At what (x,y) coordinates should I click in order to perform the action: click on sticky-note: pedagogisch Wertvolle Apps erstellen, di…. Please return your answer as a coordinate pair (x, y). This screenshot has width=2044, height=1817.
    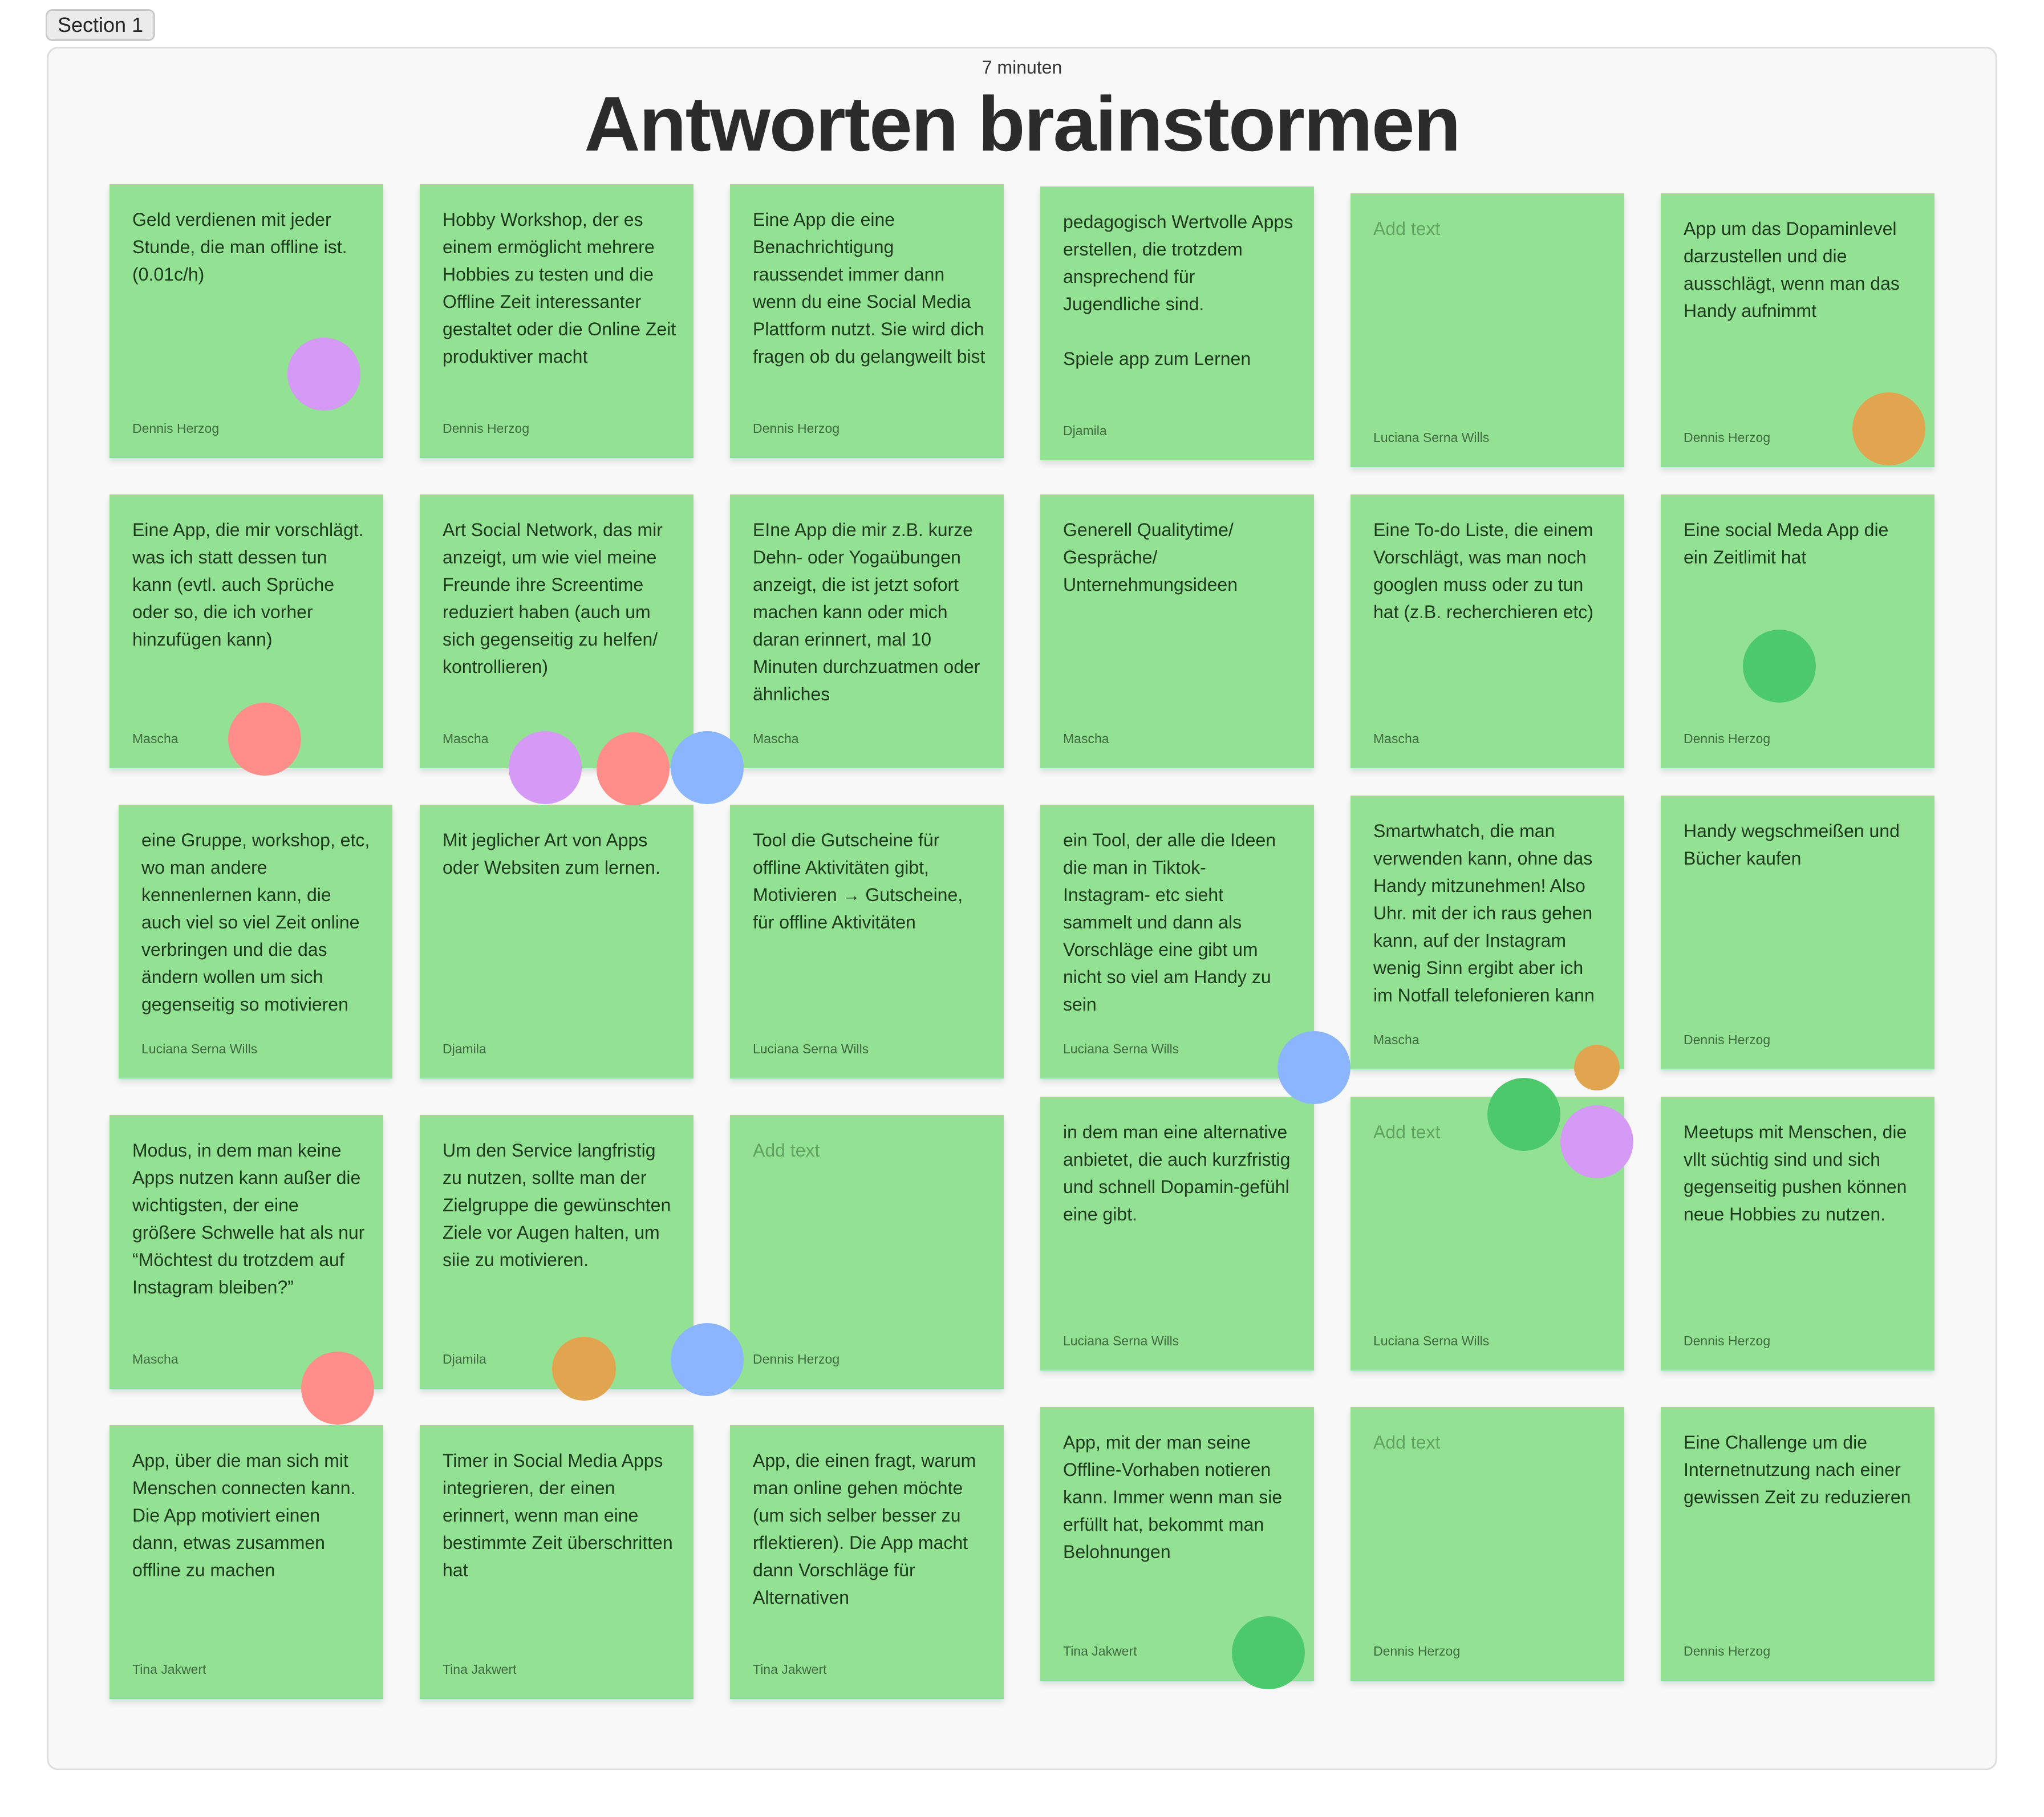
    Looking at the image, I should click on (1177, 323).